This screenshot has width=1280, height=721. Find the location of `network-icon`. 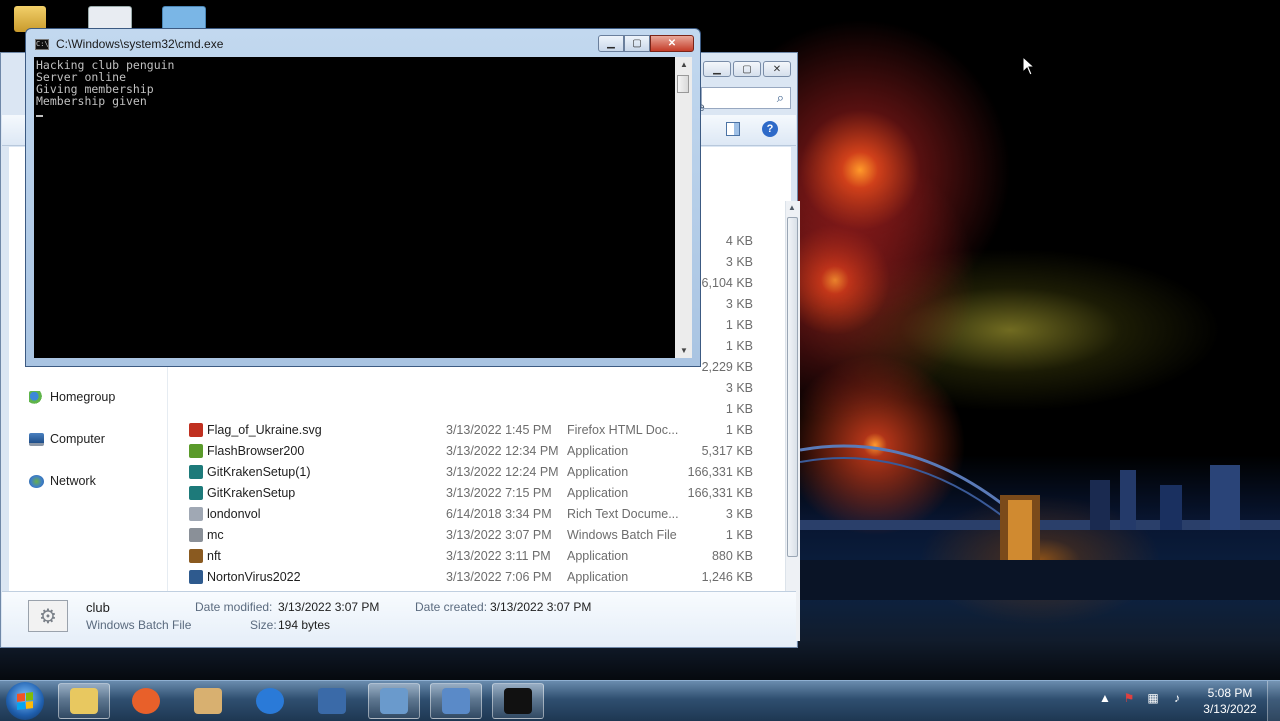

network-icon is located at coordinates (36, 481).